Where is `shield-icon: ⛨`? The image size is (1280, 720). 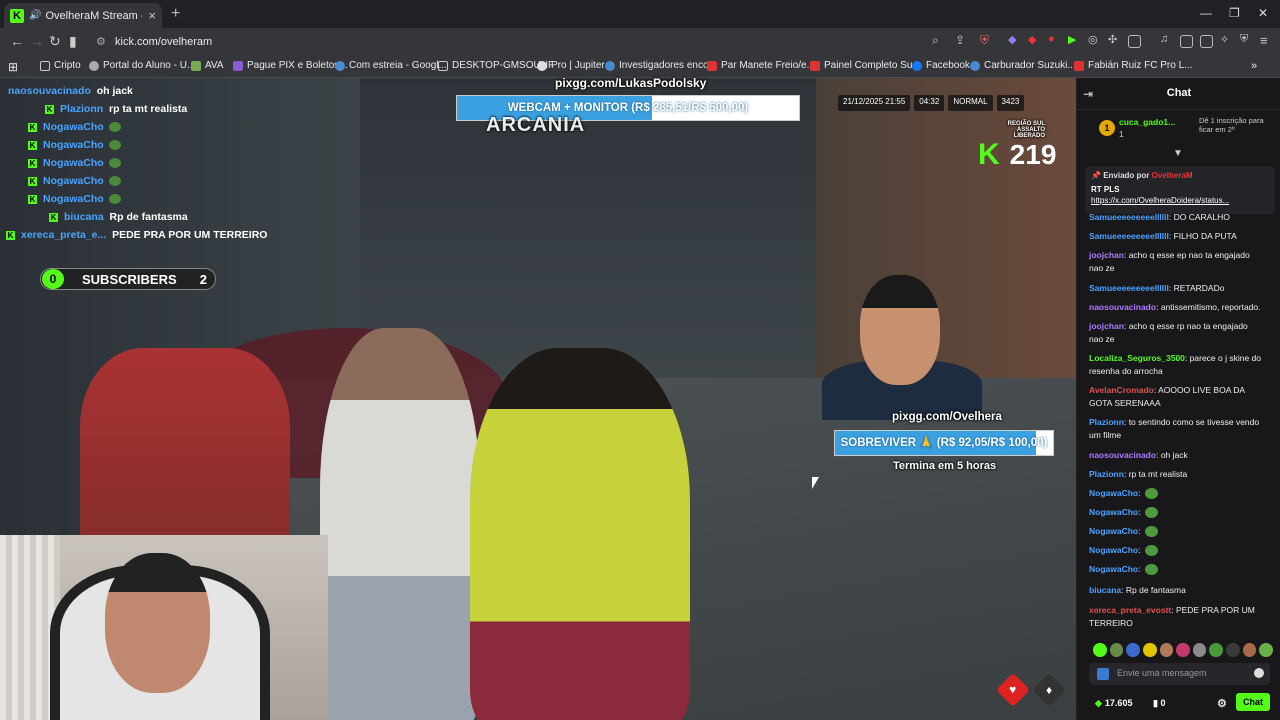 shield-icon: ⛨ is located at coordinates (1244, 39).